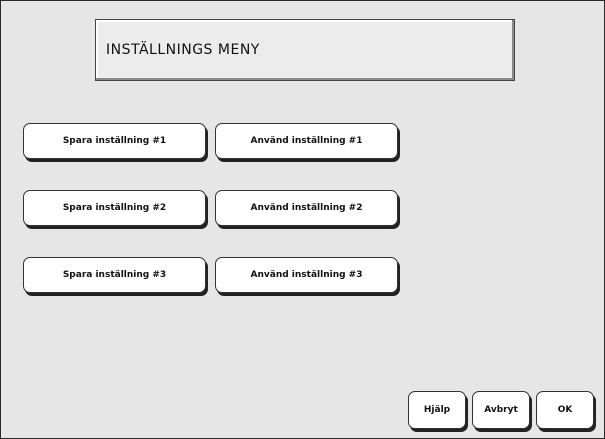 The image size is (605, 439). I want to click on use-setting-2-button: Använd inställning #2, so click(306, 208).